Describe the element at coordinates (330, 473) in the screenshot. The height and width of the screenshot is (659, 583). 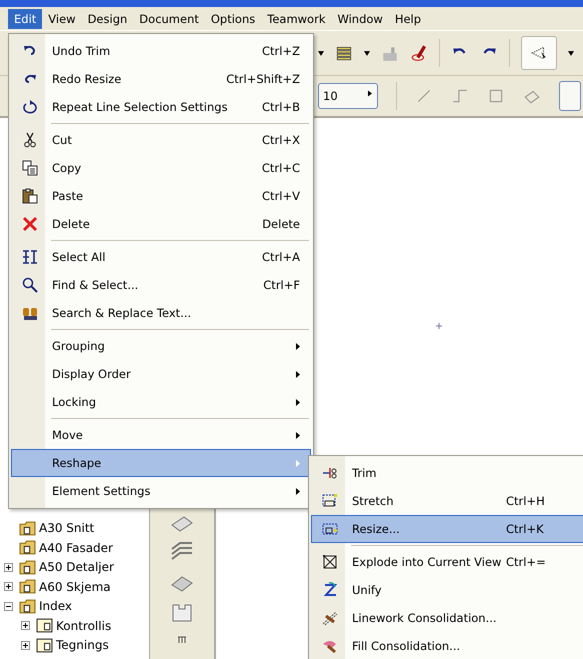
I see `trim-icon` at that location.